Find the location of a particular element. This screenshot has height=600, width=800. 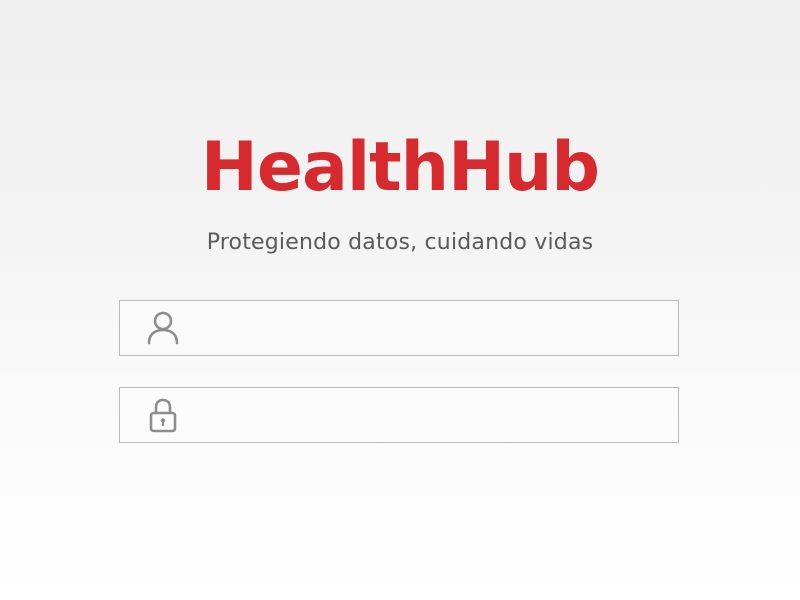

password-field is located at coordinates (399, 415).